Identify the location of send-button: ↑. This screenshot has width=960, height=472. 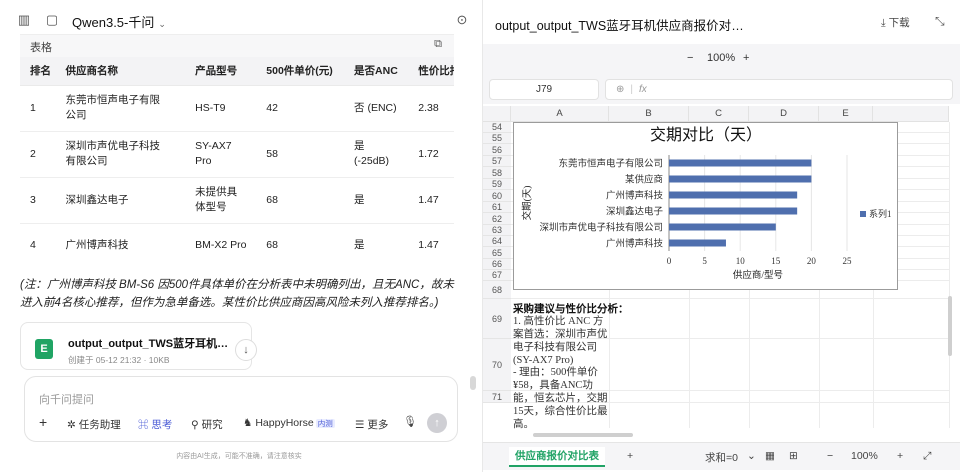
(437, 423).